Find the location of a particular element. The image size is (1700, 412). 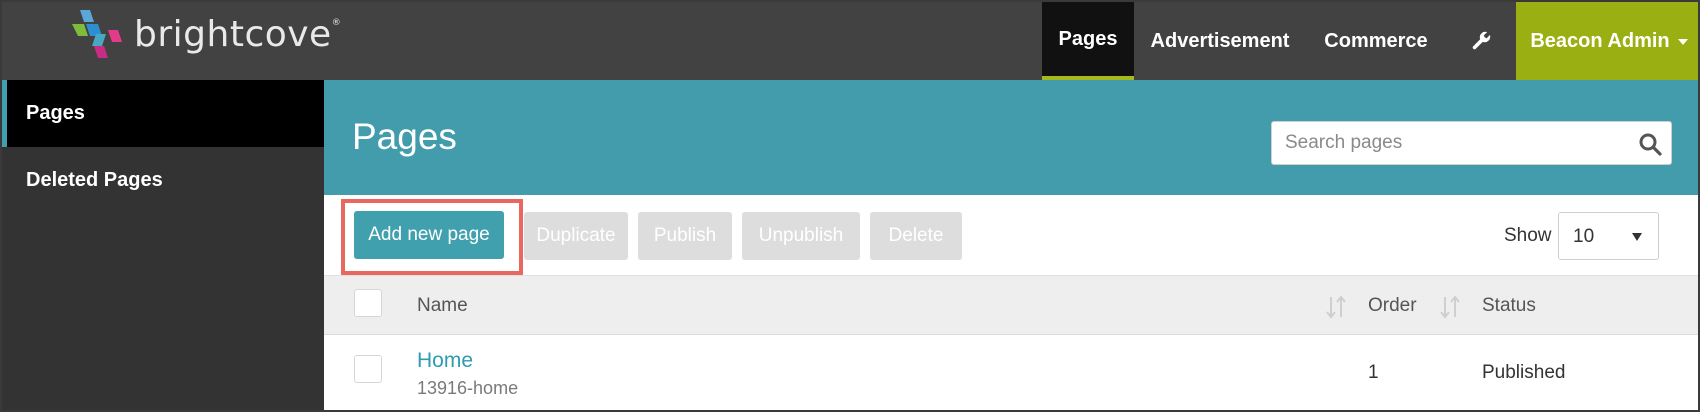

sidebar-item-label: Deleted Pages is located at coordinates (94, 180).